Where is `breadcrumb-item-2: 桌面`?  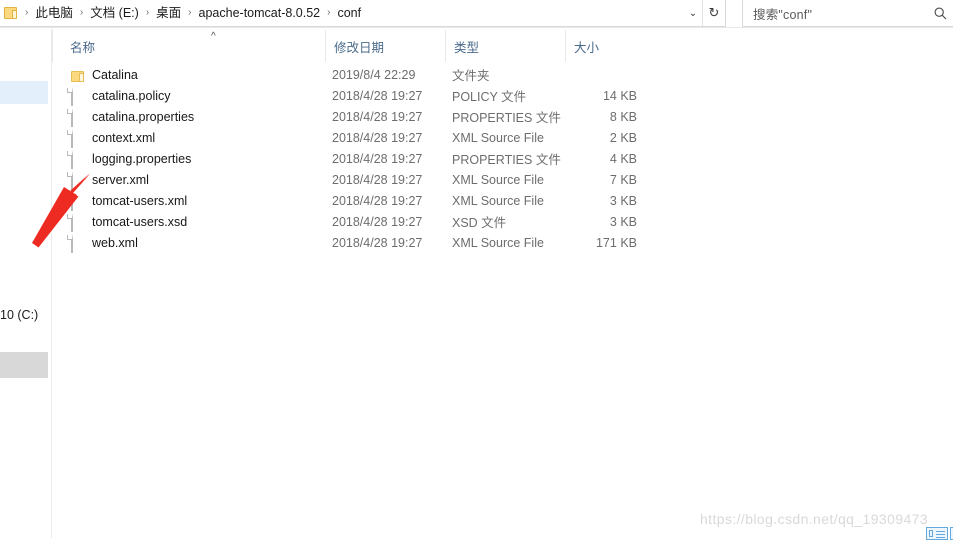 breadcrumb-item-2: 桌面 is located at coordinates (168, 13).